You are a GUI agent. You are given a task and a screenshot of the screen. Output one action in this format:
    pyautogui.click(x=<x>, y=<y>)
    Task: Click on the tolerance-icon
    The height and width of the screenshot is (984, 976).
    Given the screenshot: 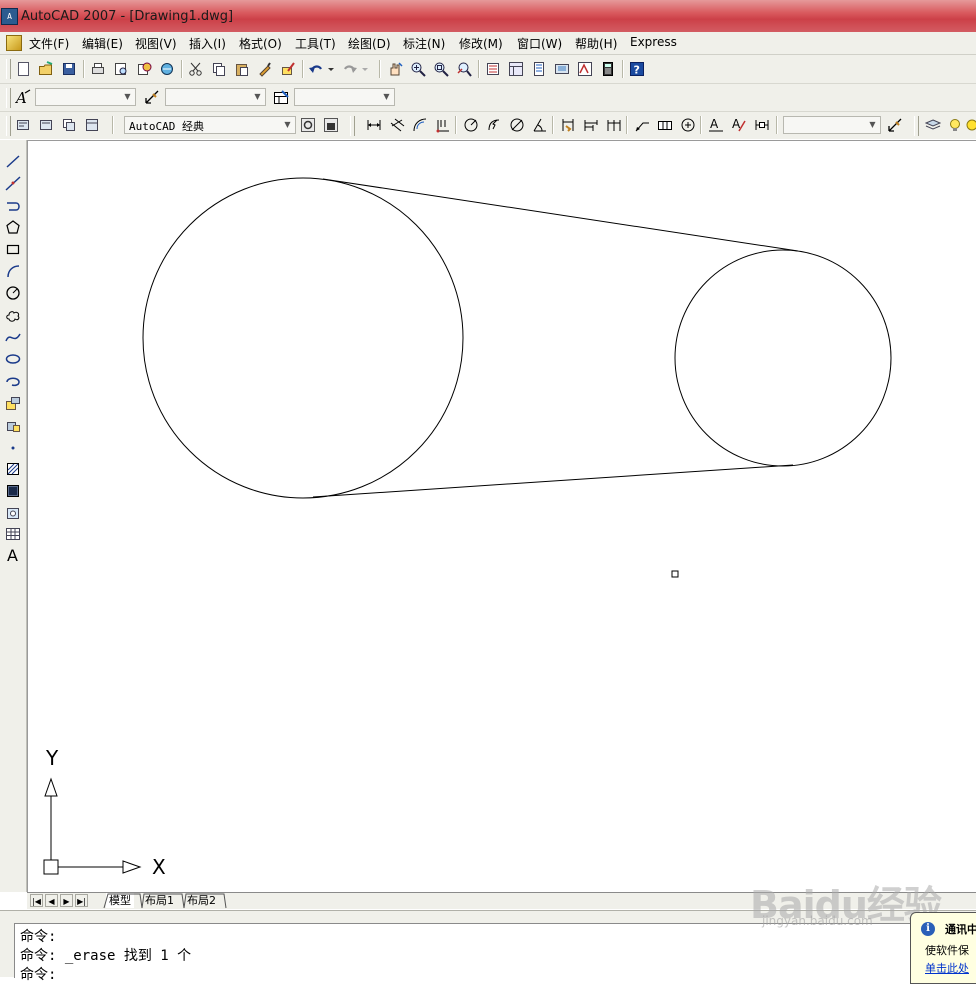 What is the action you would take?
    pyautogui.click(x=665, y=125)
    